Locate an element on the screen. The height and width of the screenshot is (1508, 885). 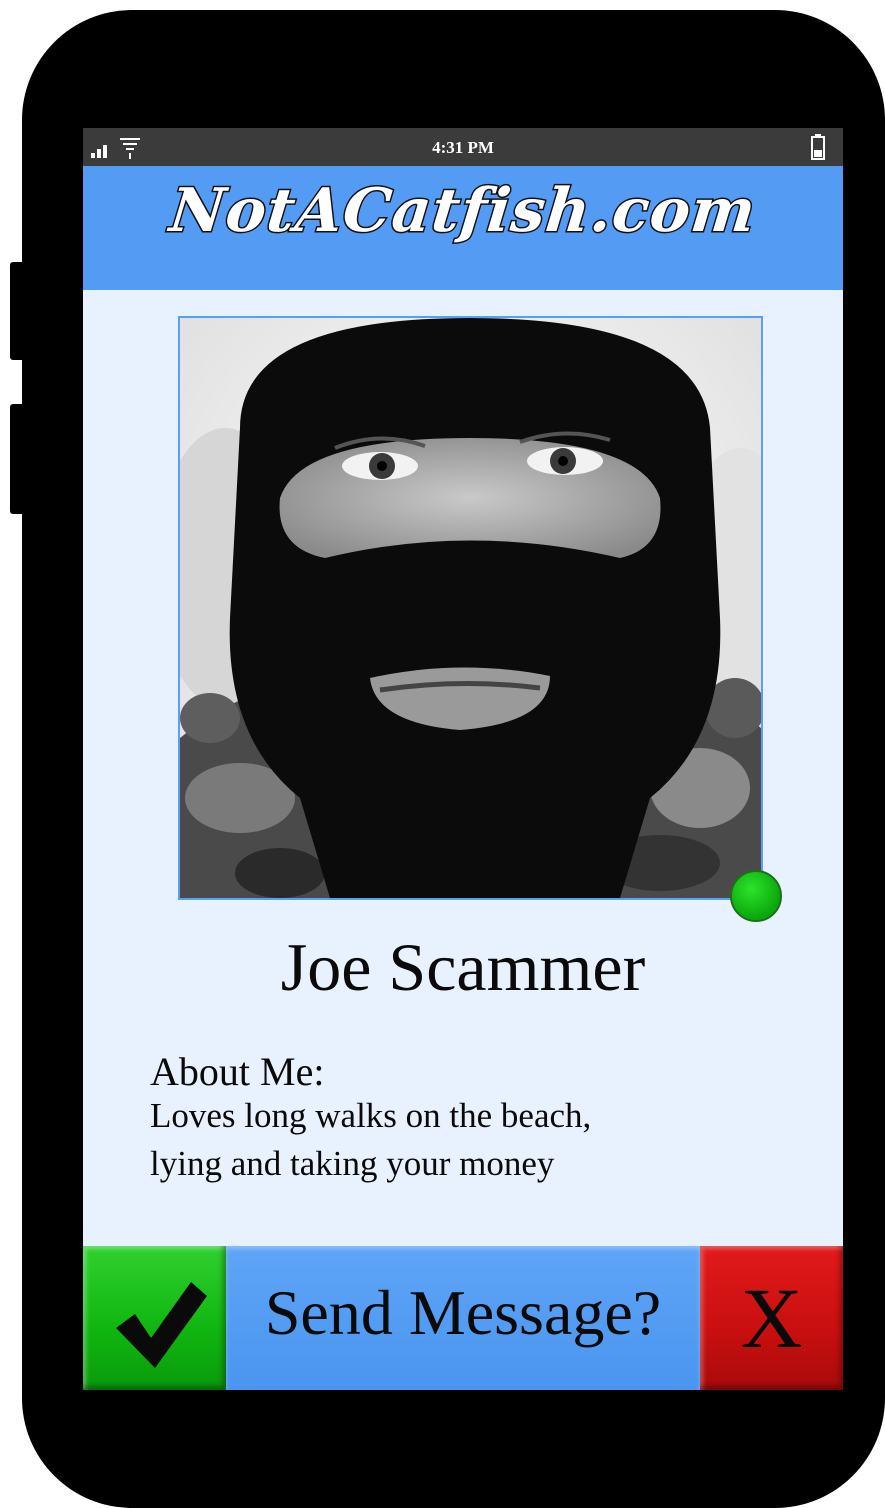
site-title: NotACatfish.com is located at coordinates (463, 211).